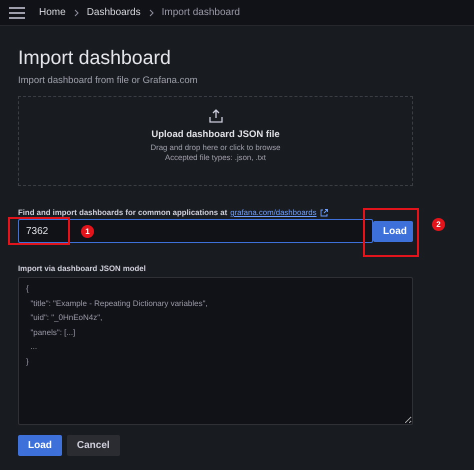  What do you see at coordinates (95, 58) in the screenshot?
I see `page-title: Import dashboard` at bounding box center [95, 58].